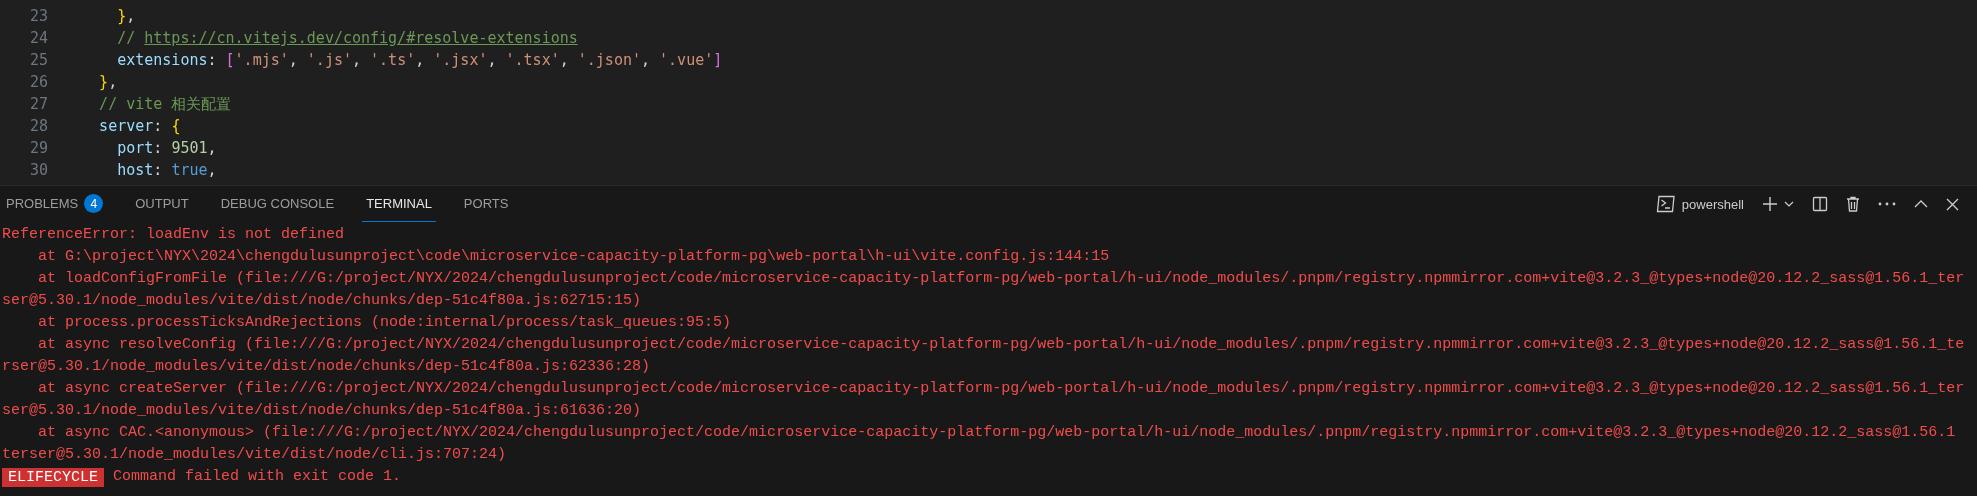  What do you see at coordinates (1001, 389) in the screenshot?
I see `terminal-line: at async createServer (file:///G:/project/NYX/2024/chengdulusunproject/code/microservice-capacity-platform-pg/web-portal/h-ui/node_modules/.pnpm/registry.npmmirror.com+vite@3.2.3_@types+node@20.12.2_sass@1.56.1_ter` at bounding box center [1001, 389].